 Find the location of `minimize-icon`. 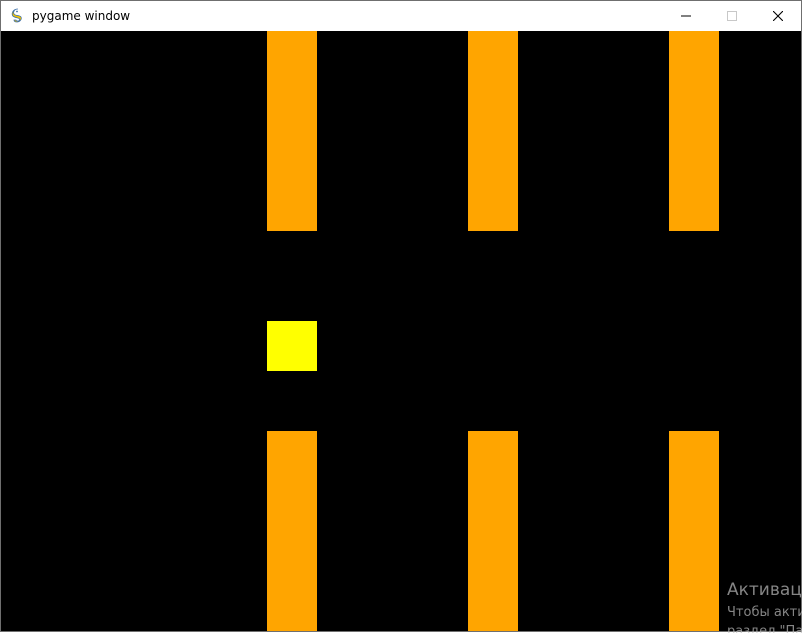

minimize-icon is located at coordinates (686, 16).